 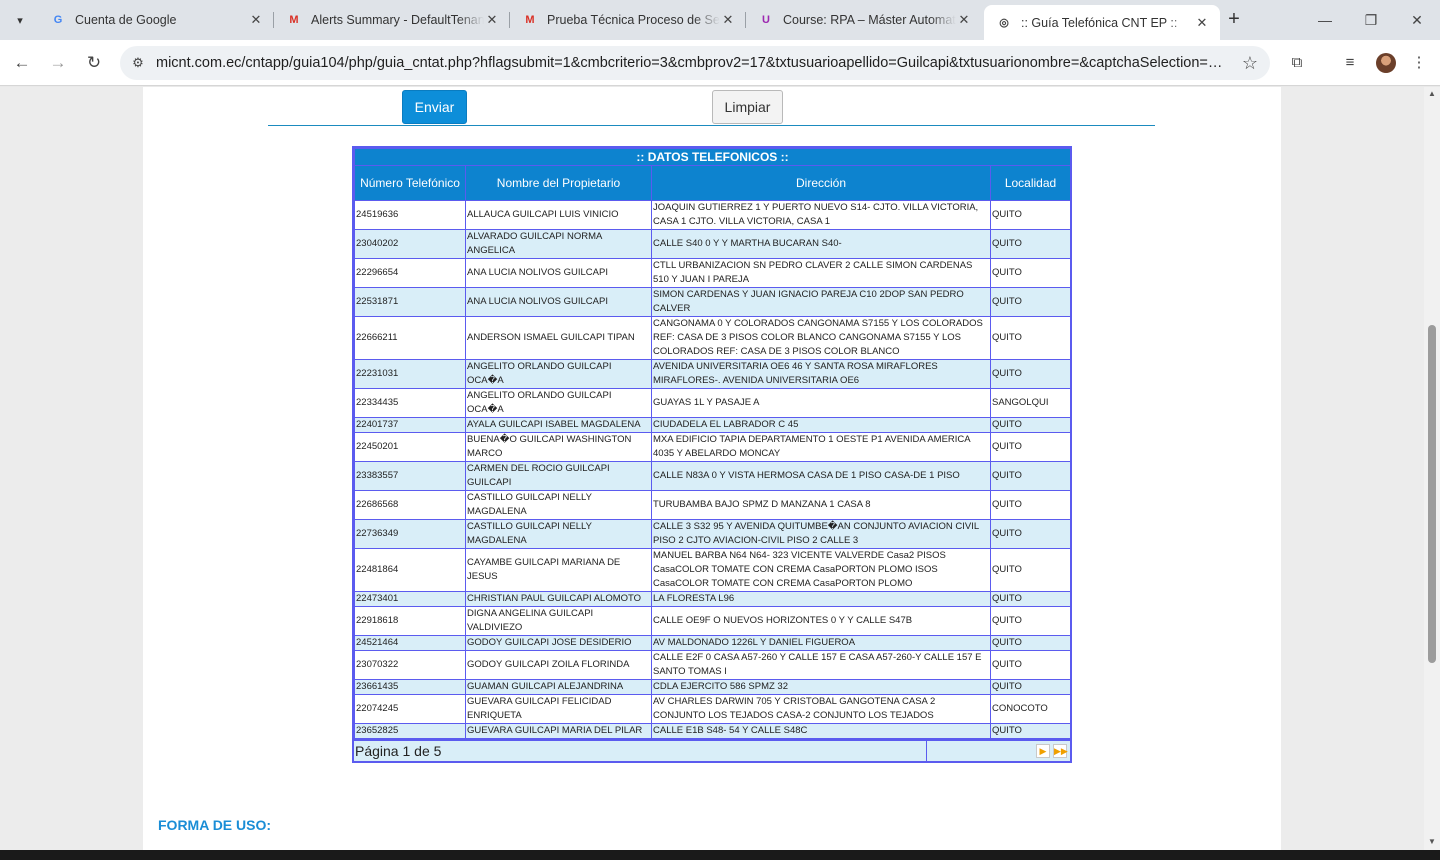 What do you see at coordinates (821, 731) in the screenshot?
I see `cell-direccion: CALLE E1B S48- 54 Y CALLE S48C` at bounding box center [821, 731].